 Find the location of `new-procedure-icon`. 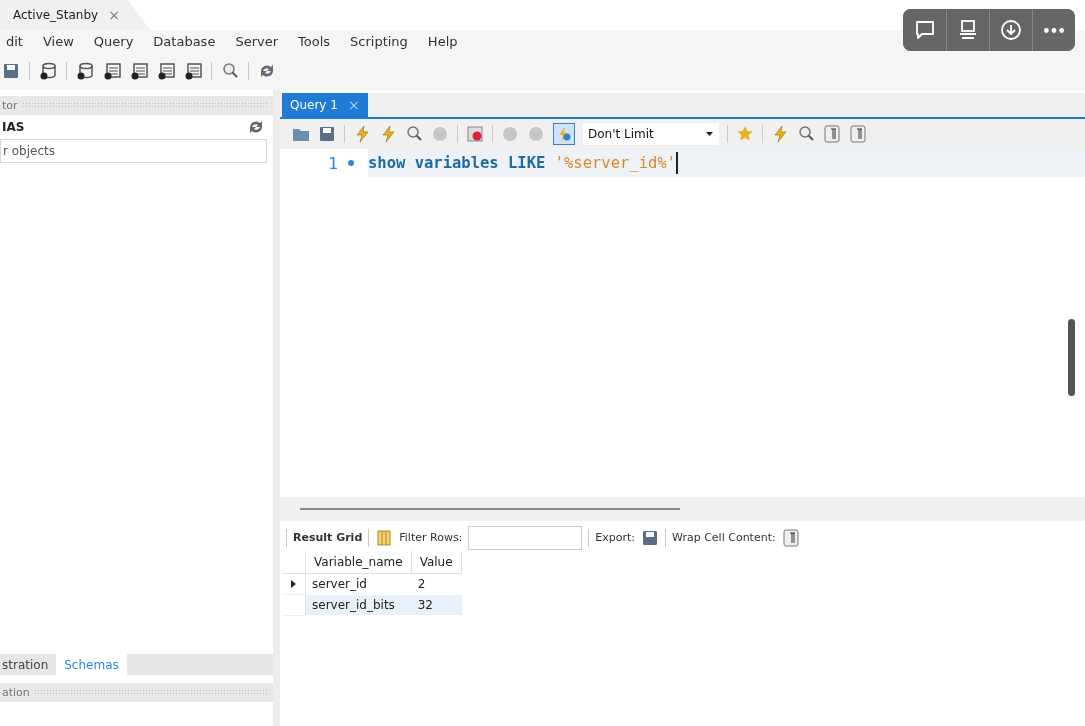

new-procedure-icon is located at coordinates (166, 71).